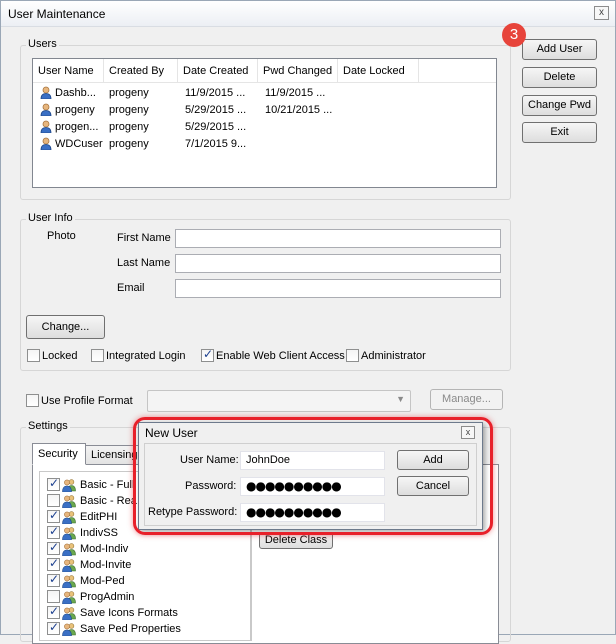 This screenshot has height=644, width=616. I want to click on email-label: Email, so click(131, 288).